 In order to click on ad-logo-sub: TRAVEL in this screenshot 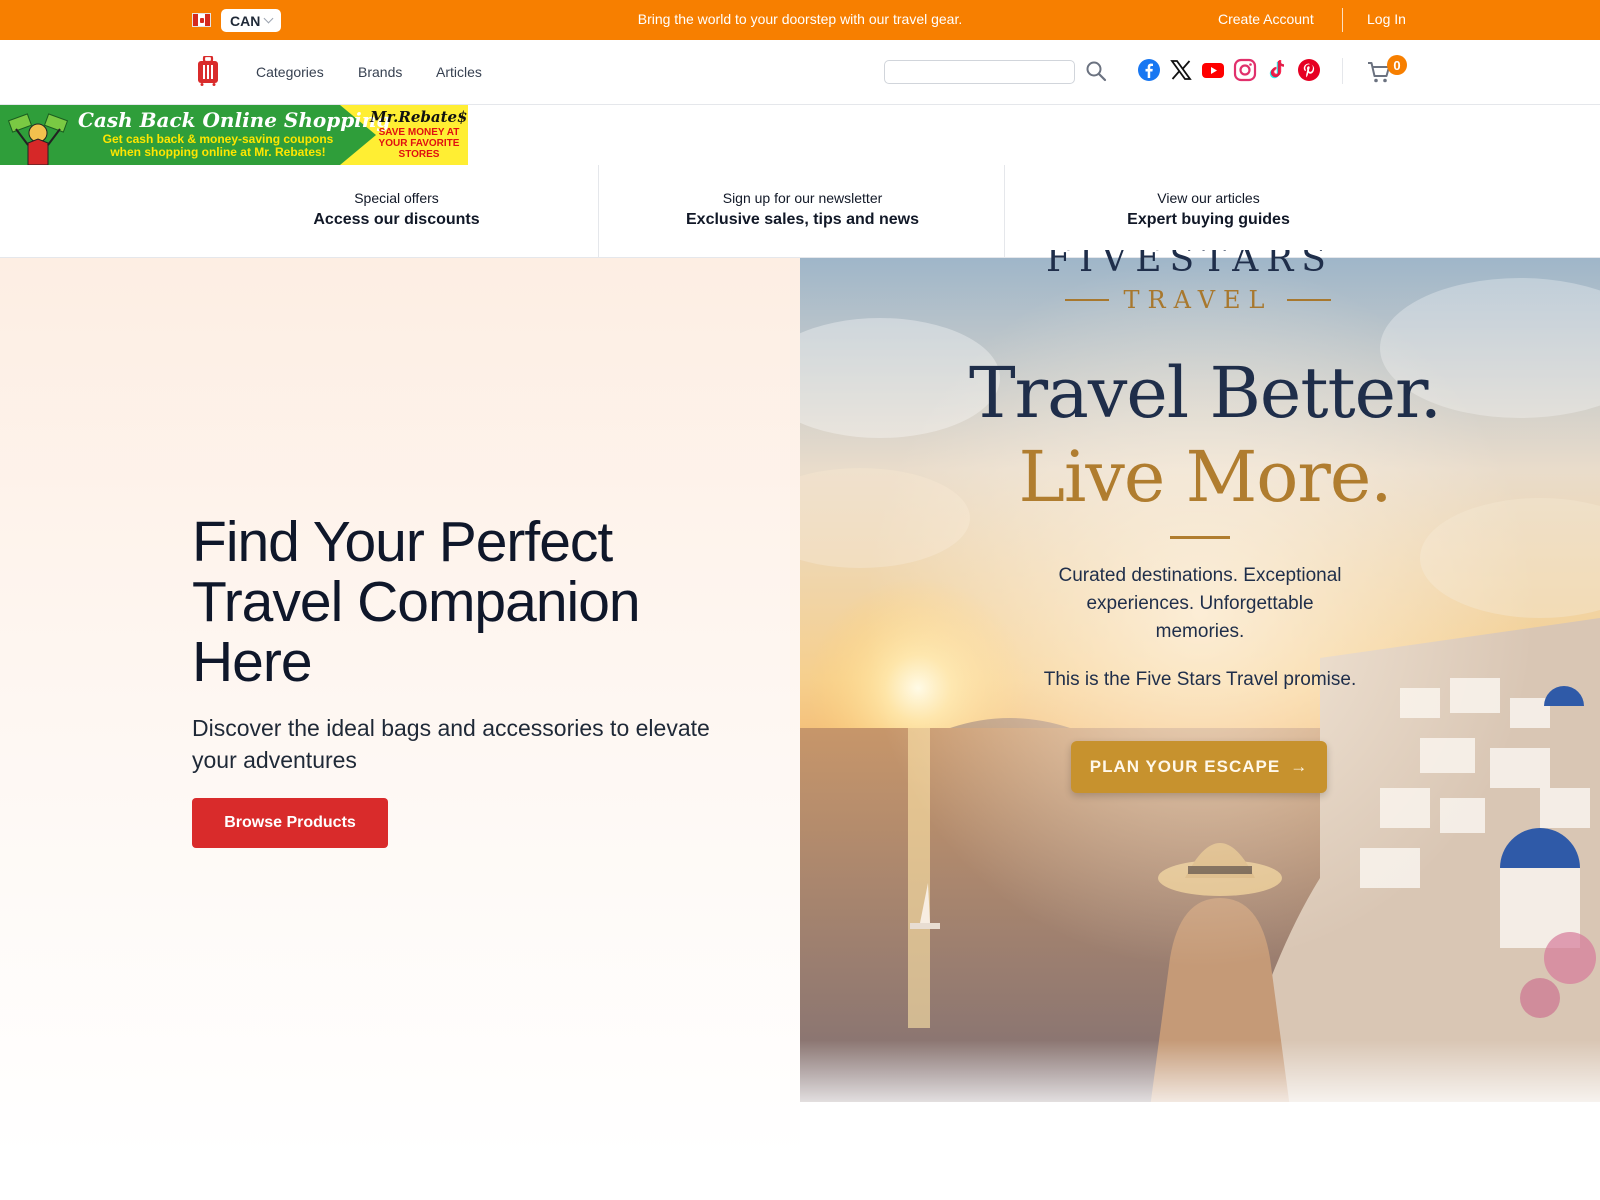, I will do `click(1198, 300)`.